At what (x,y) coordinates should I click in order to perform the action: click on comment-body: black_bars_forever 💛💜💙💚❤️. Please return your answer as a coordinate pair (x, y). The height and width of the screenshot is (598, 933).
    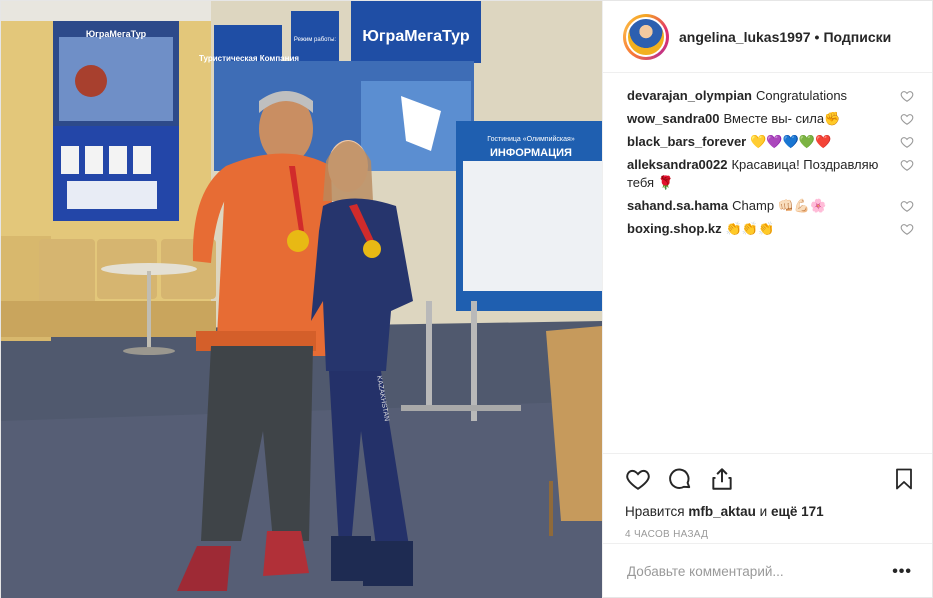
    Looking at the image, I should click on (763, 142).